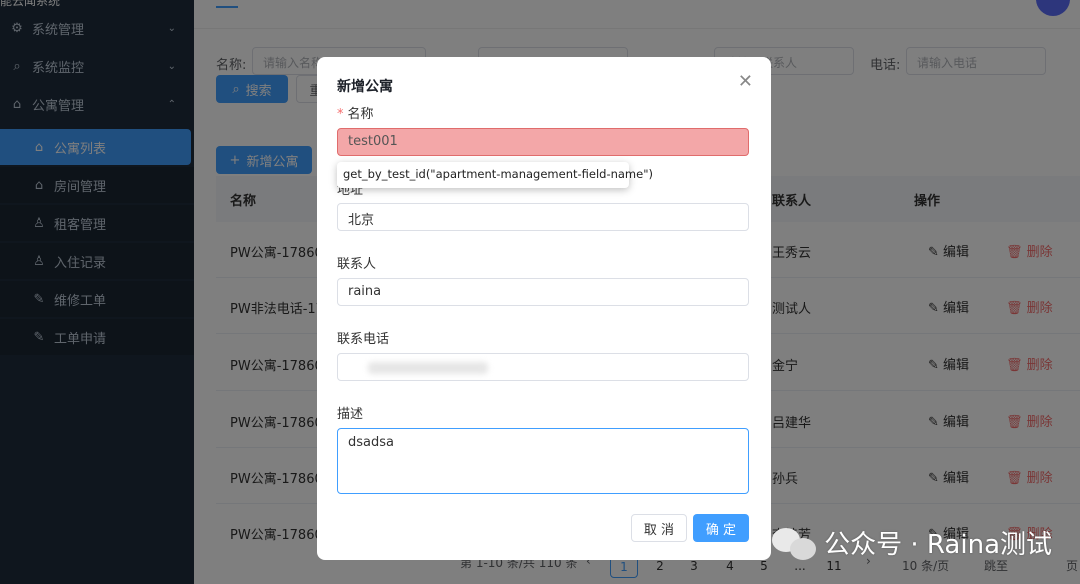 This screenshot has height=584, width=1080. What do you see at coordinates (428, 368) in the screenshot?
I see `redacted-phone` at bounding box center [428, 368].